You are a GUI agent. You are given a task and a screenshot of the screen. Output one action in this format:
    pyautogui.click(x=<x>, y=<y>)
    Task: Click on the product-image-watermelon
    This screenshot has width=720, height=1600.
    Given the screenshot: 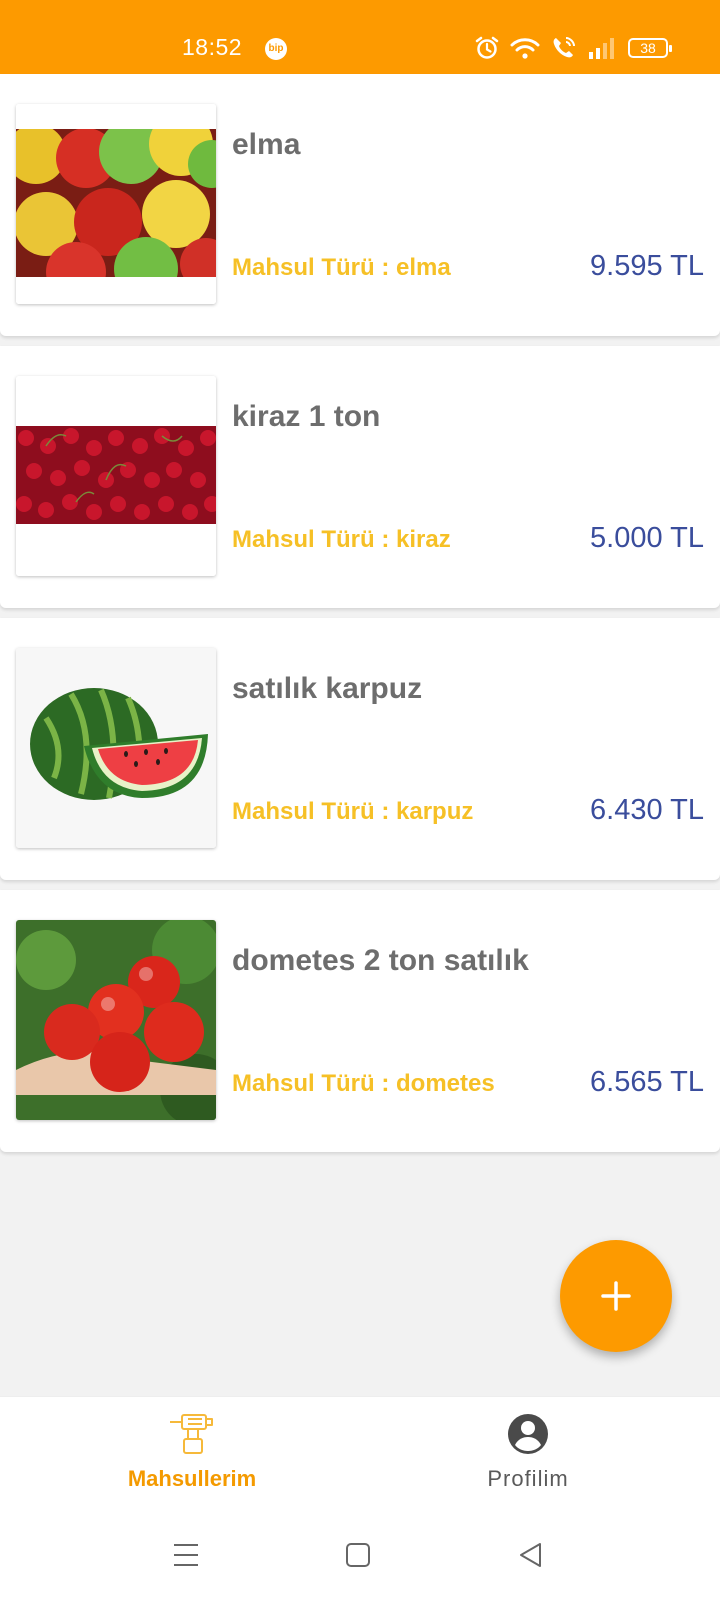 What is the action you would take?
    pyautogui.click(x=116, y=748)
    